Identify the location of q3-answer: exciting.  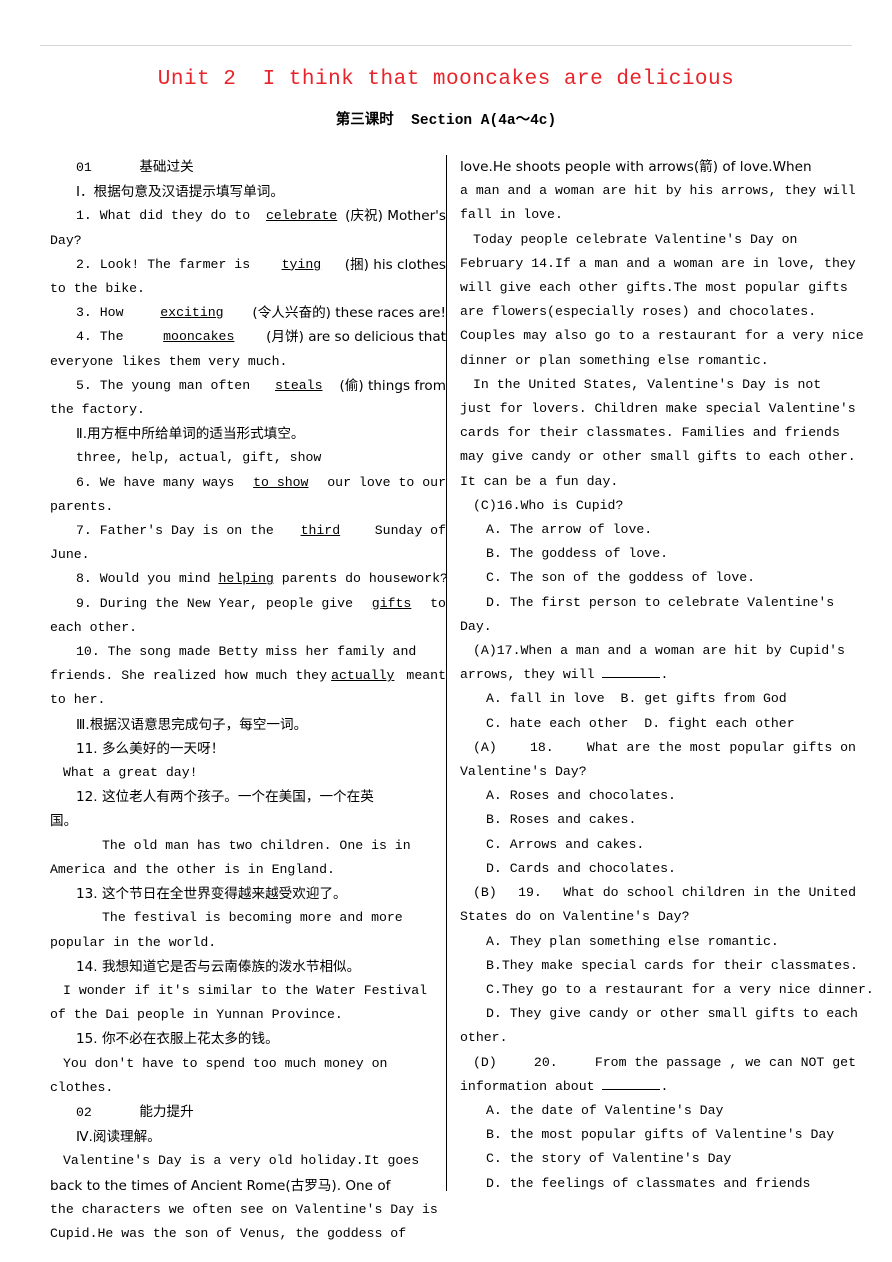
(192, 313).